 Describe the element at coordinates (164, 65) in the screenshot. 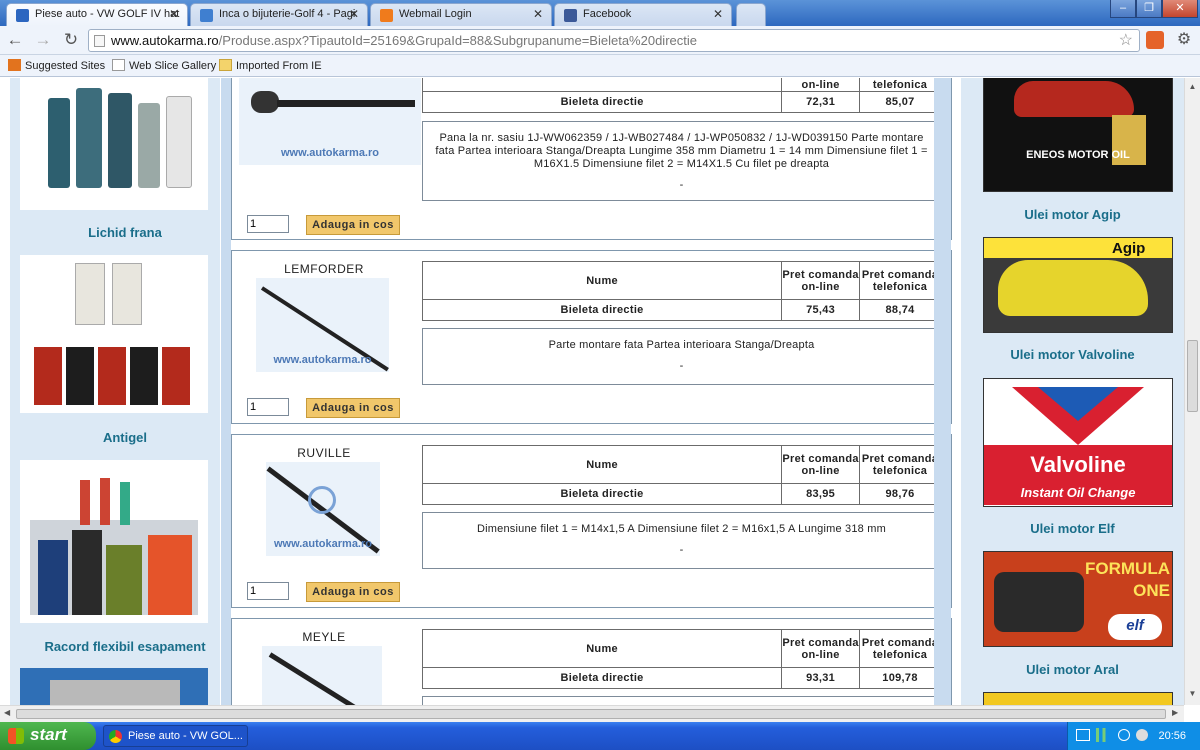

I see `bookmark-web-slice-gallery: Web Slice Gallery` at that location.